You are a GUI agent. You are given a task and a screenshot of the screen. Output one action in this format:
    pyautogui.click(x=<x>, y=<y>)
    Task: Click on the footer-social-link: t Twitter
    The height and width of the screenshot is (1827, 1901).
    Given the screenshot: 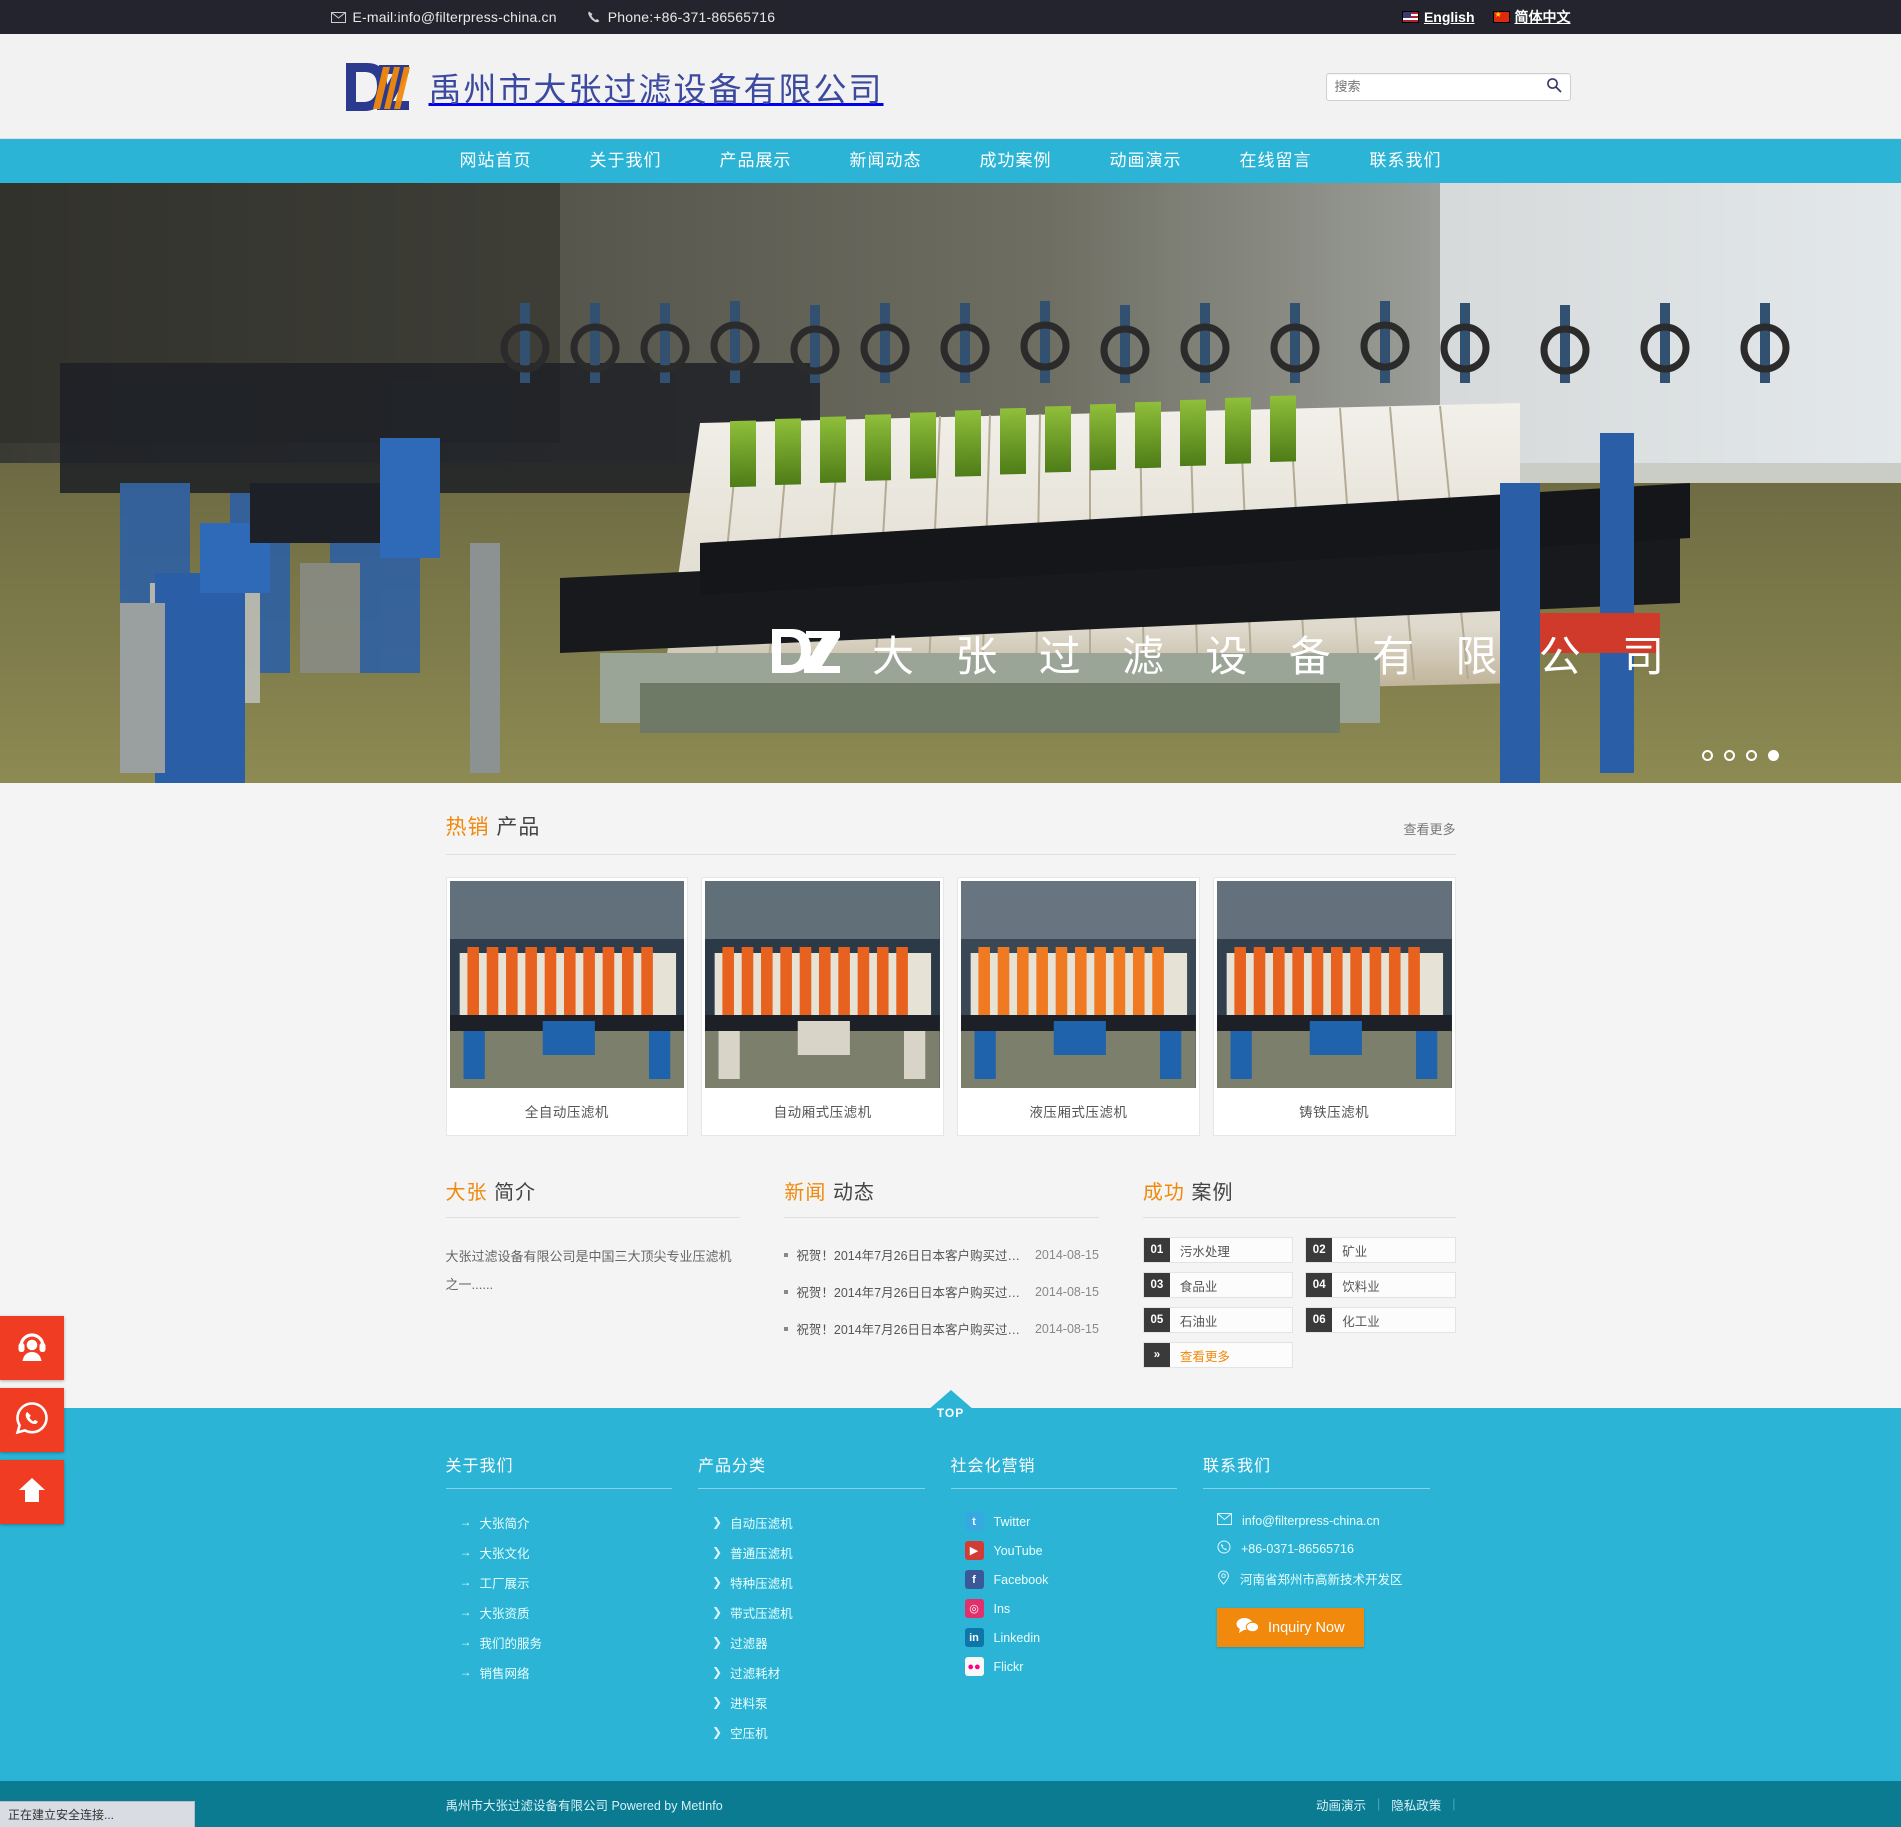 What is the action you would take?
    pyautogui.click(x=1064, y=1521)
    